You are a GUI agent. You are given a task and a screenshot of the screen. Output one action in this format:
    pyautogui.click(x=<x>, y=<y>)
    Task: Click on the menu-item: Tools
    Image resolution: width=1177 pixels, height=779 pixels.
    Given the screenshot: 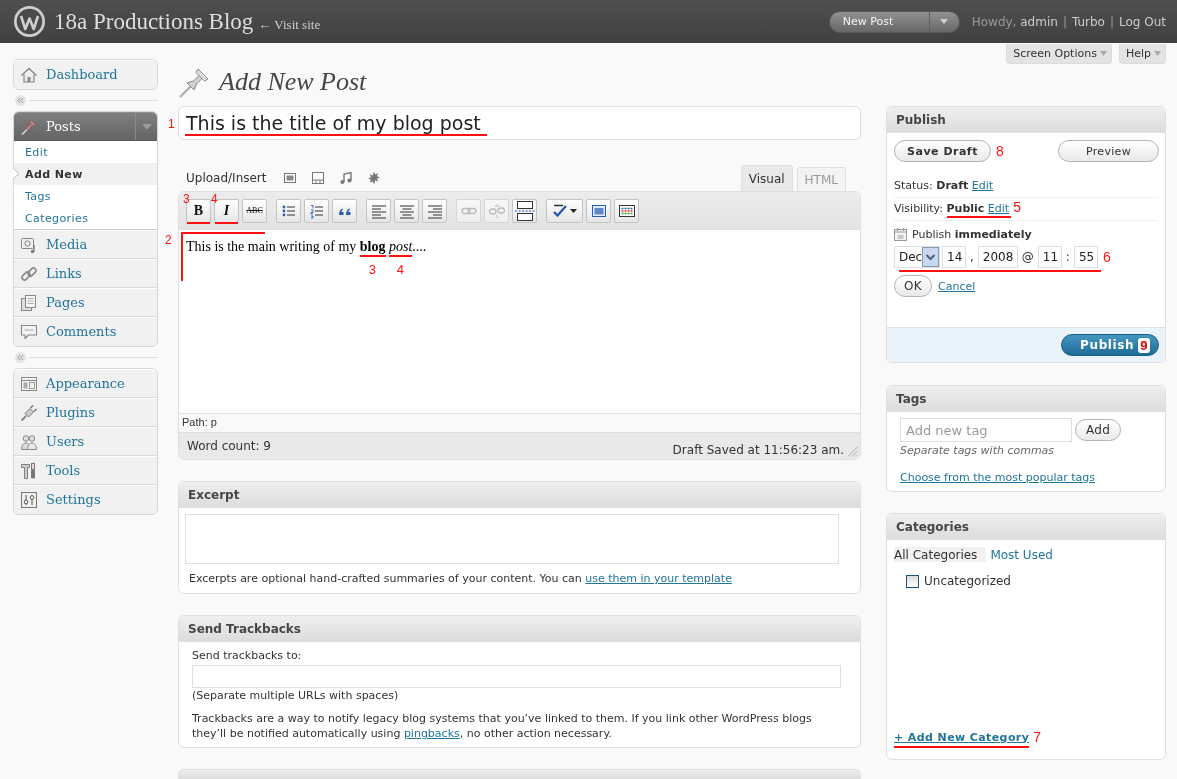 What is the action you would take?
    pyautogui.click(x=85, y=470)
    